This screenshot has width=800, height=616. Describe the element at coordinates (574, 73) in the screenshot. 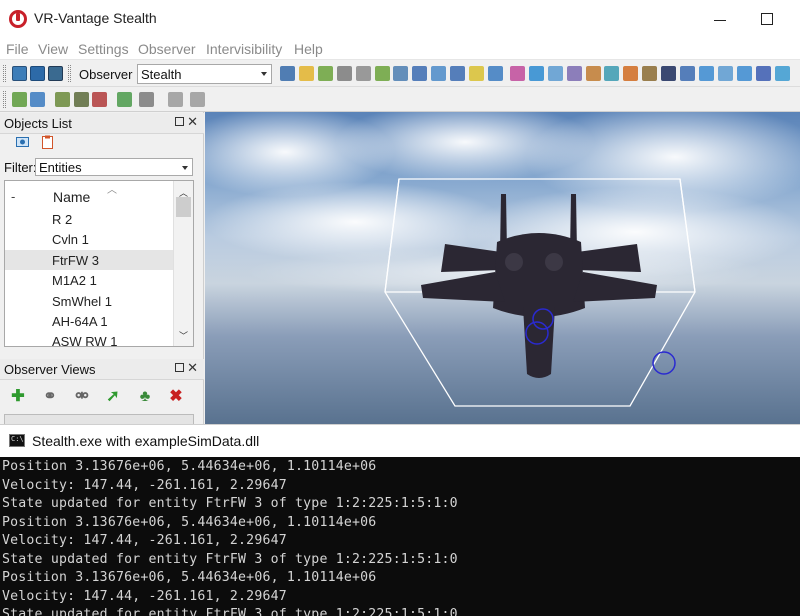

I see `edit-icon` at that location.